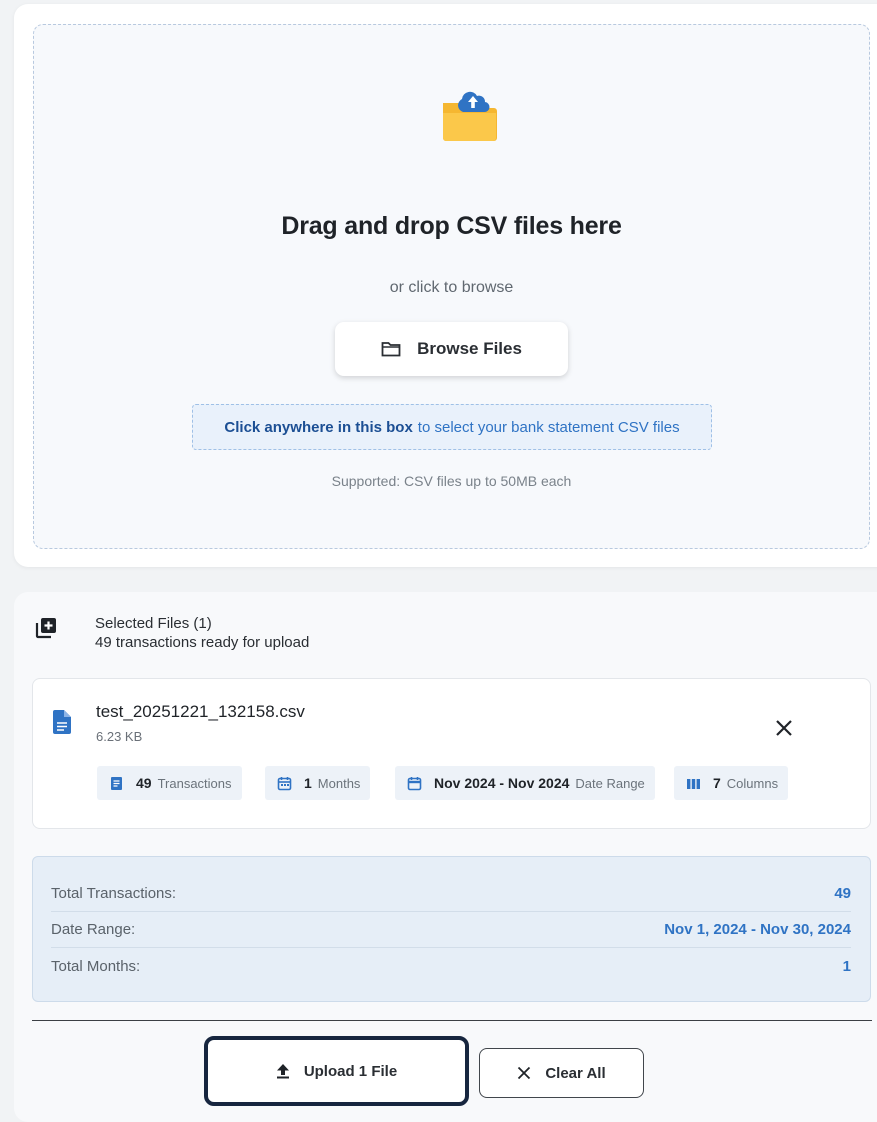  What do you see at coordinates (502, 783) in the screenshot?
I see `stat-value: Nov 2024 - Nov 2024` at bounding box center [502, 783].